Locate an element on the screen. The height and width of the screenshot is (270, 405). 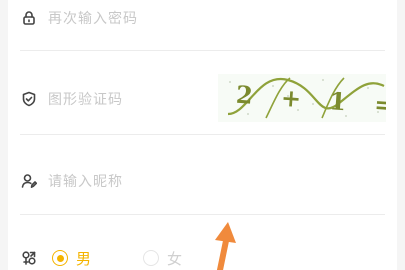
nickname-input: 请输入昵称 is located at coordinates (216, 181).